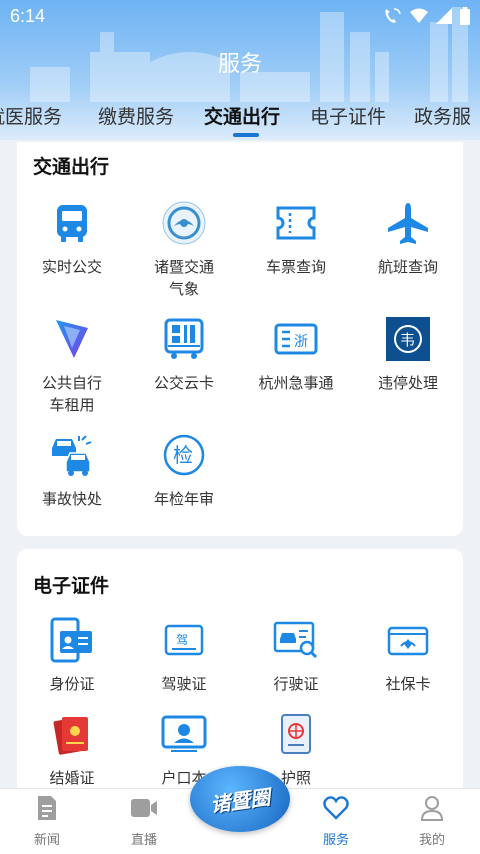  Describe the element at coordinates (183, 278) in the screenshot. I see `service-label: 诸暨交通 气象` at that location.